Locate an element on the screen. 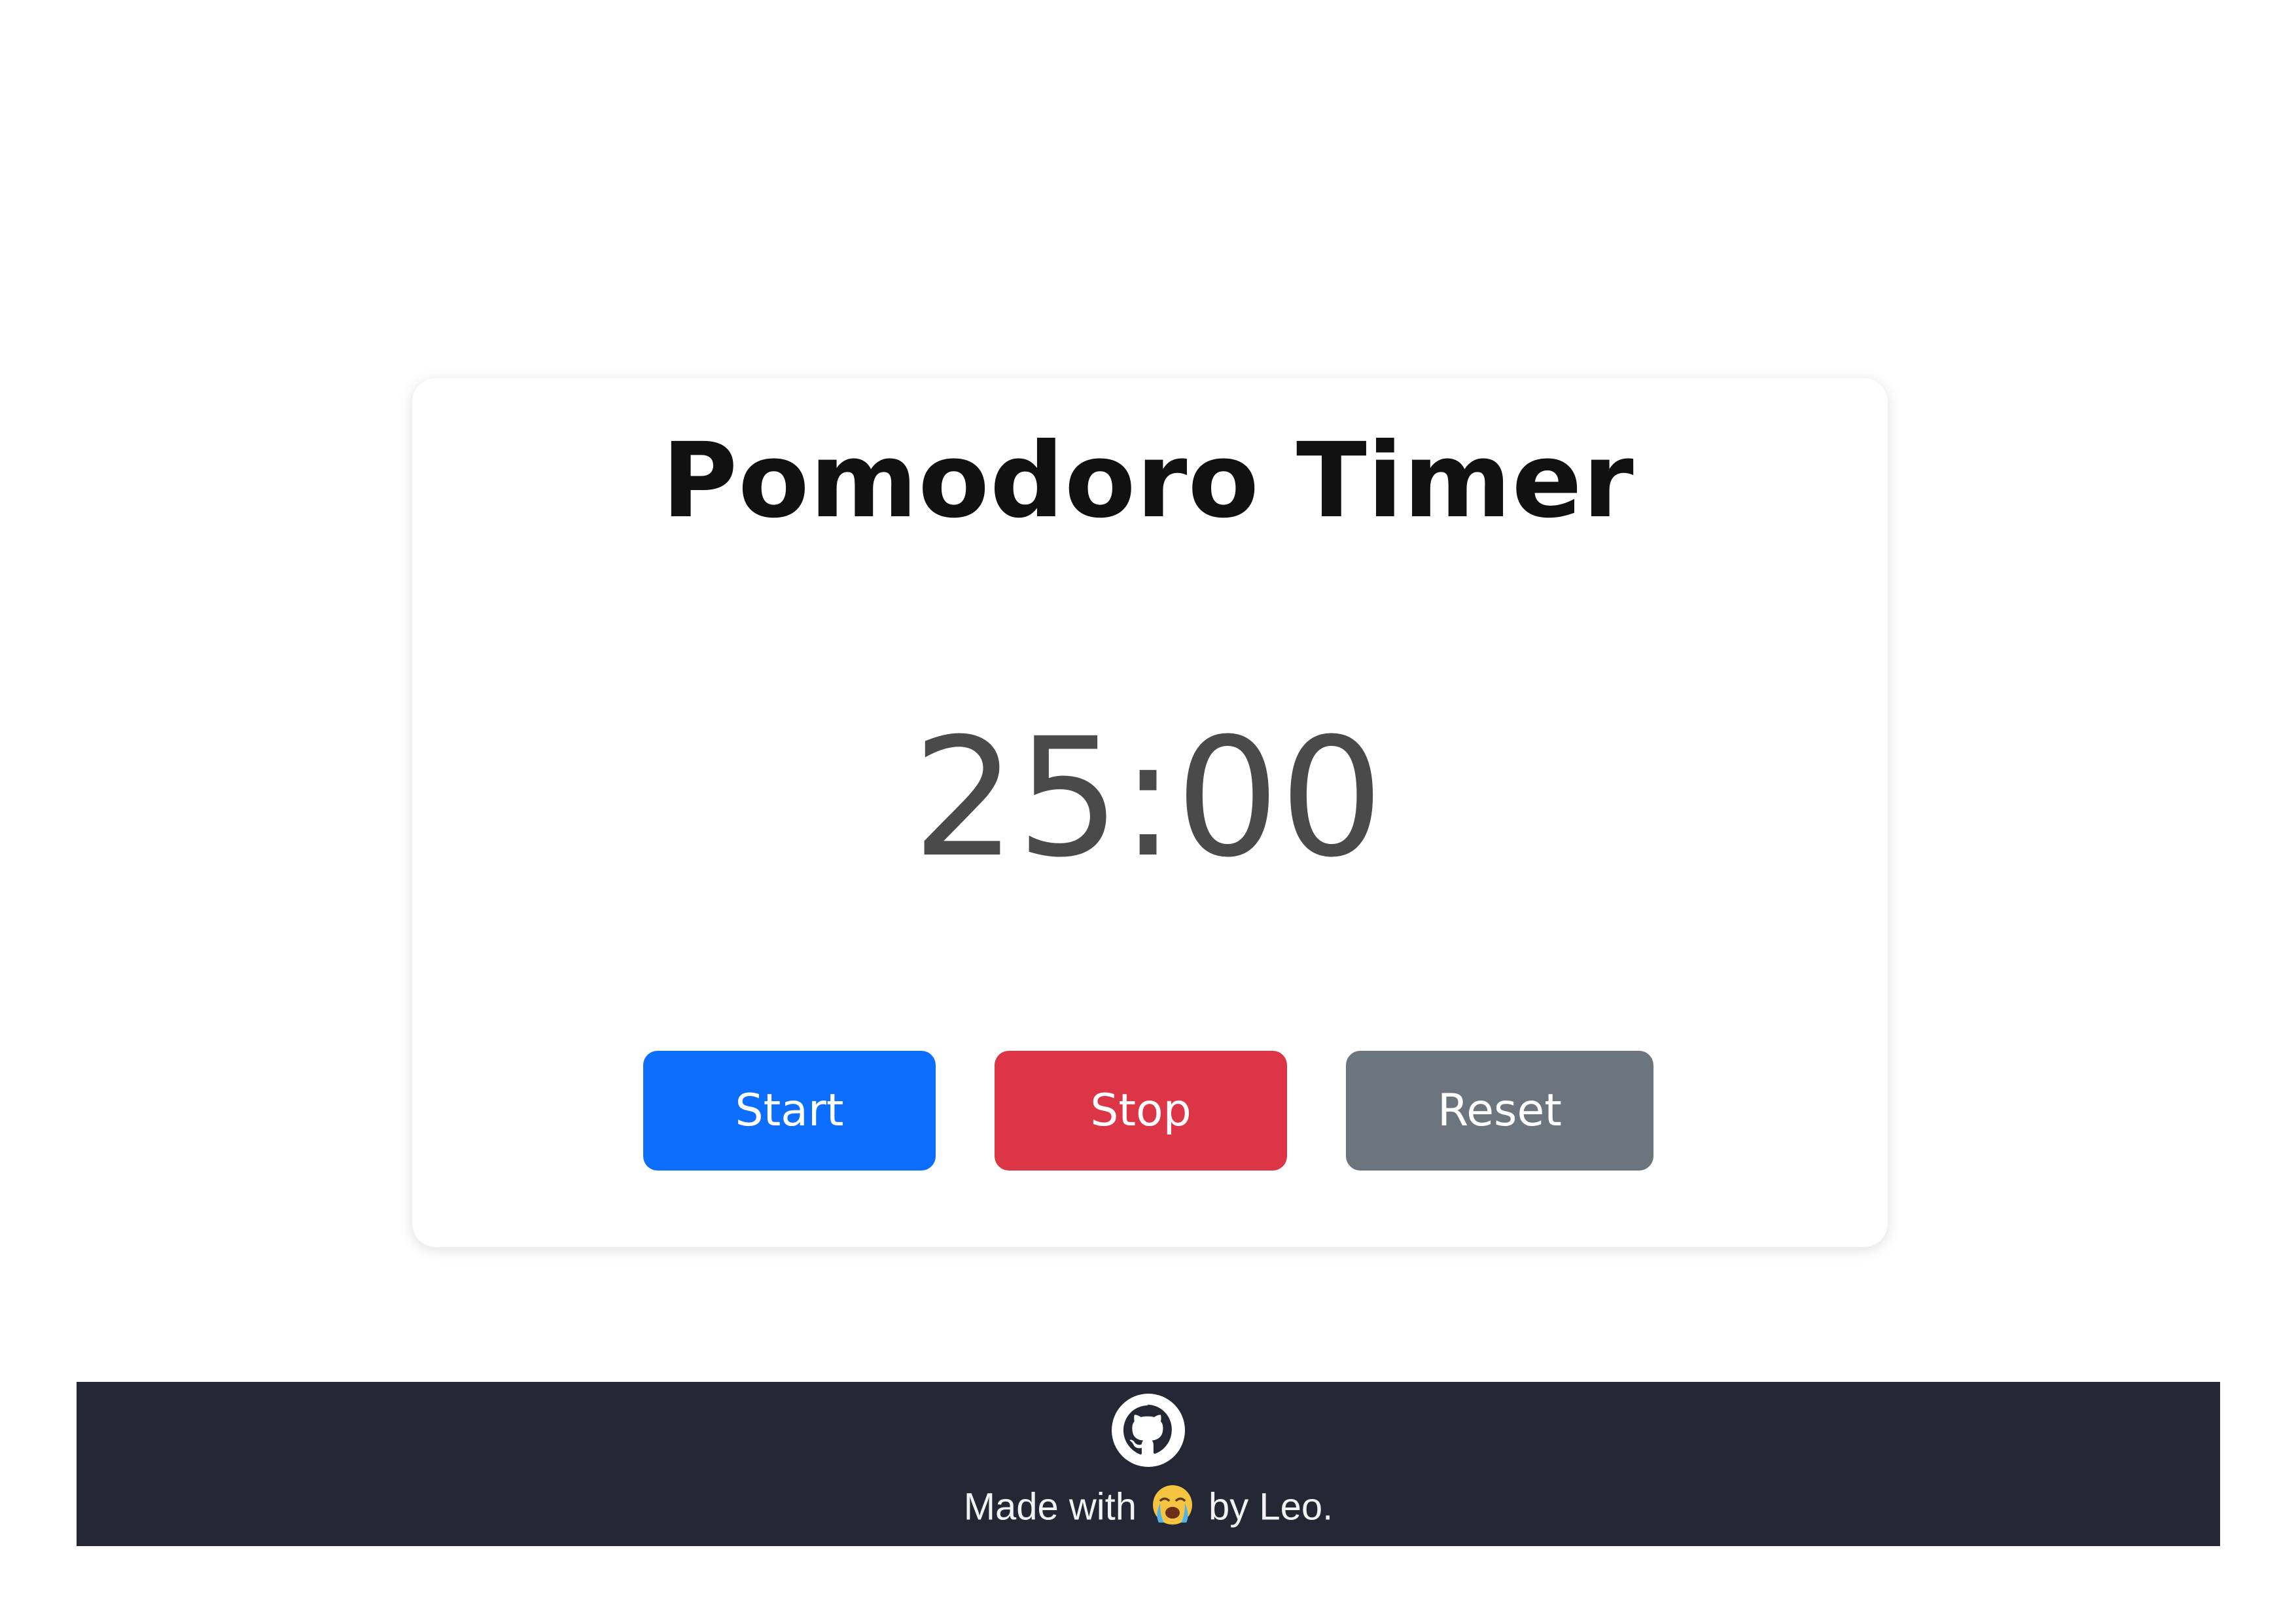 This screenshot has height=1622, width=2296. github-icon is located at coordinates (1148, 1430).